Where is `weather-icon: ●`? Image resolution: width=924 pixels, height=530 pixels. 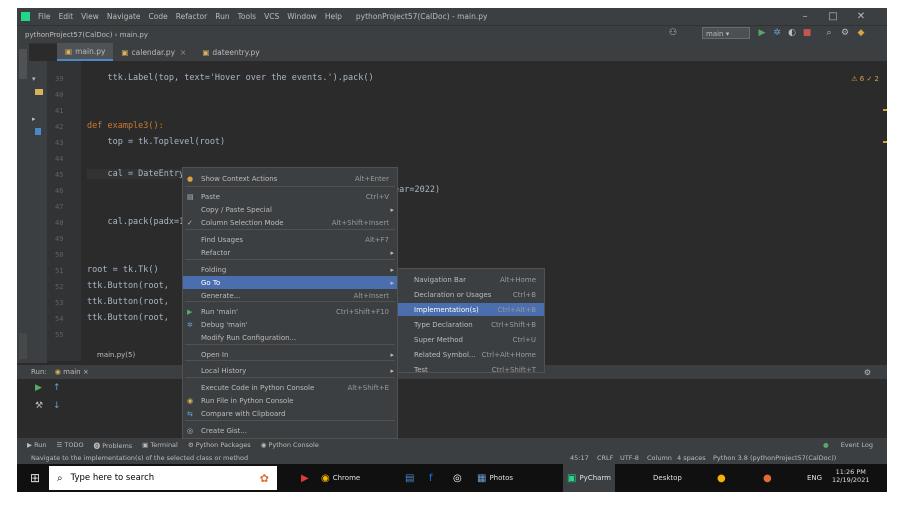
weather-icon: ● is located at coordinates (721, 478).